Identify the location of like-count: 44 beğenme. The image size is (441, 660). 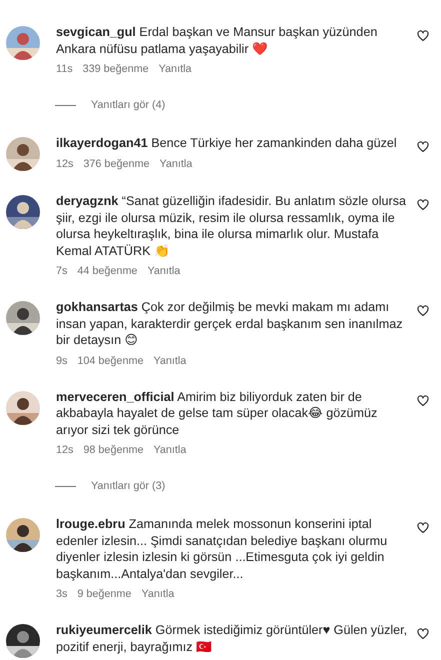
(107, 271).